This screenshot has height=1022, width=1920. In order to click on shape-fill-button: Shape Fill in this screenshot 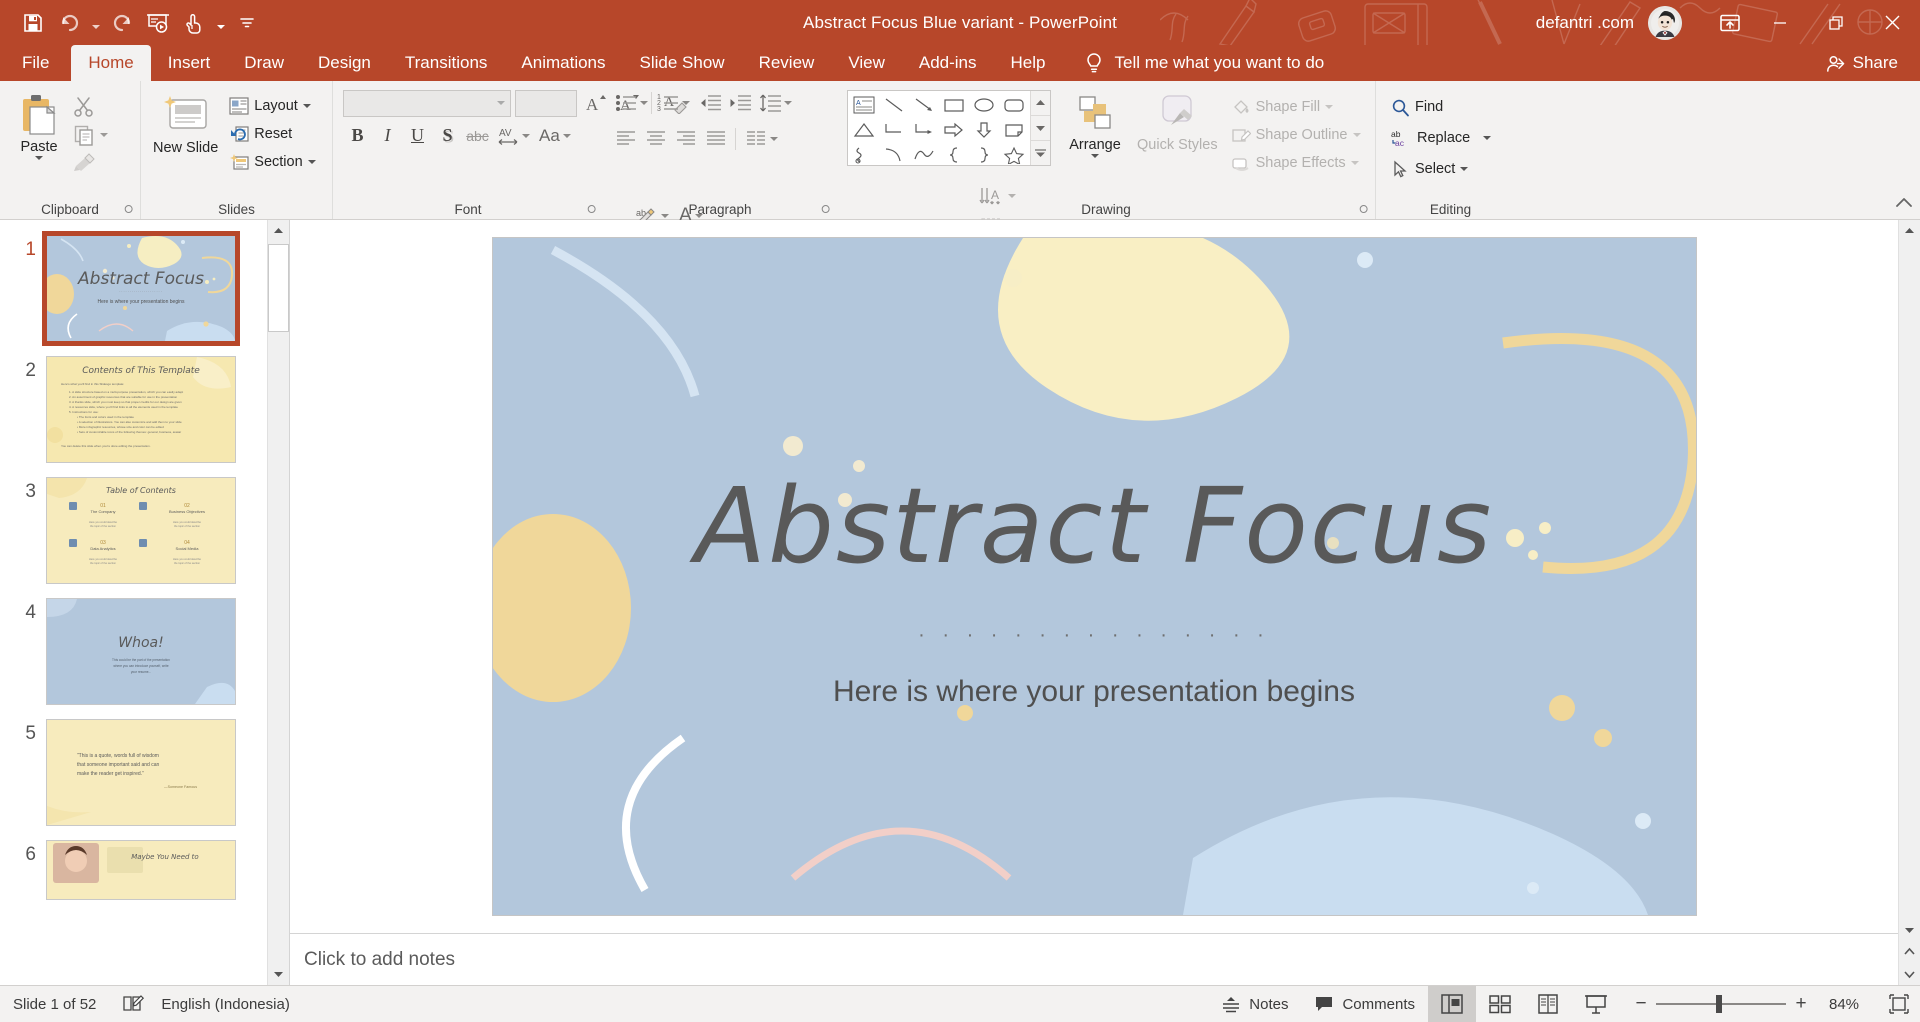, I will do `click(1296, 107)`.